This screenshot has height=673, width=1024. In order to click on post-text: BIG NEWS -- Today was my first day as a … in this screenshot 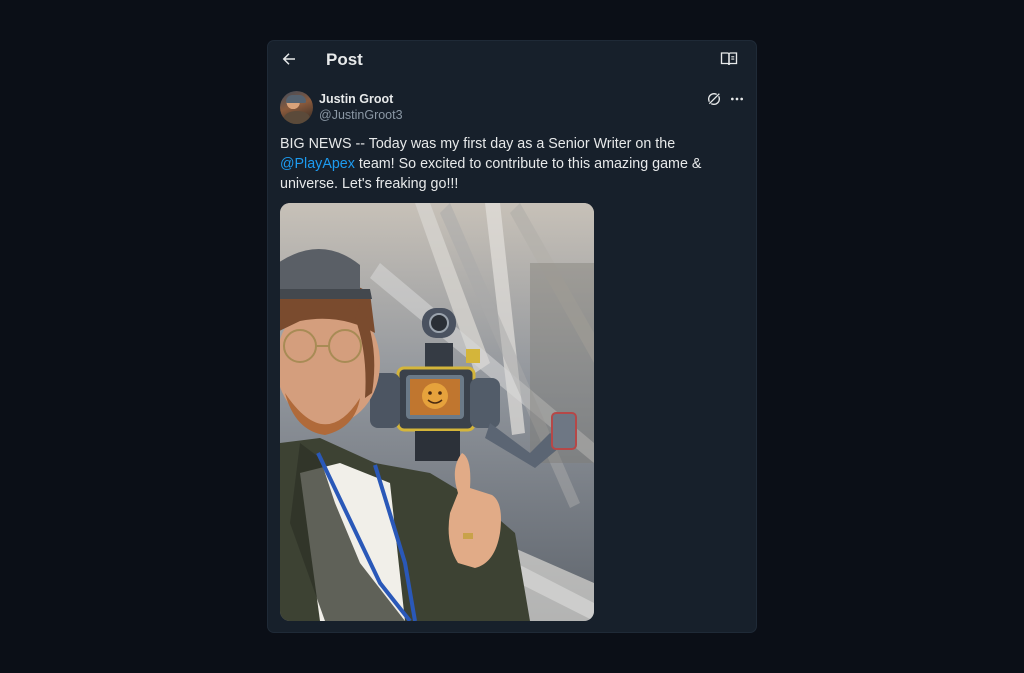, I will do `click(515, 164)`.